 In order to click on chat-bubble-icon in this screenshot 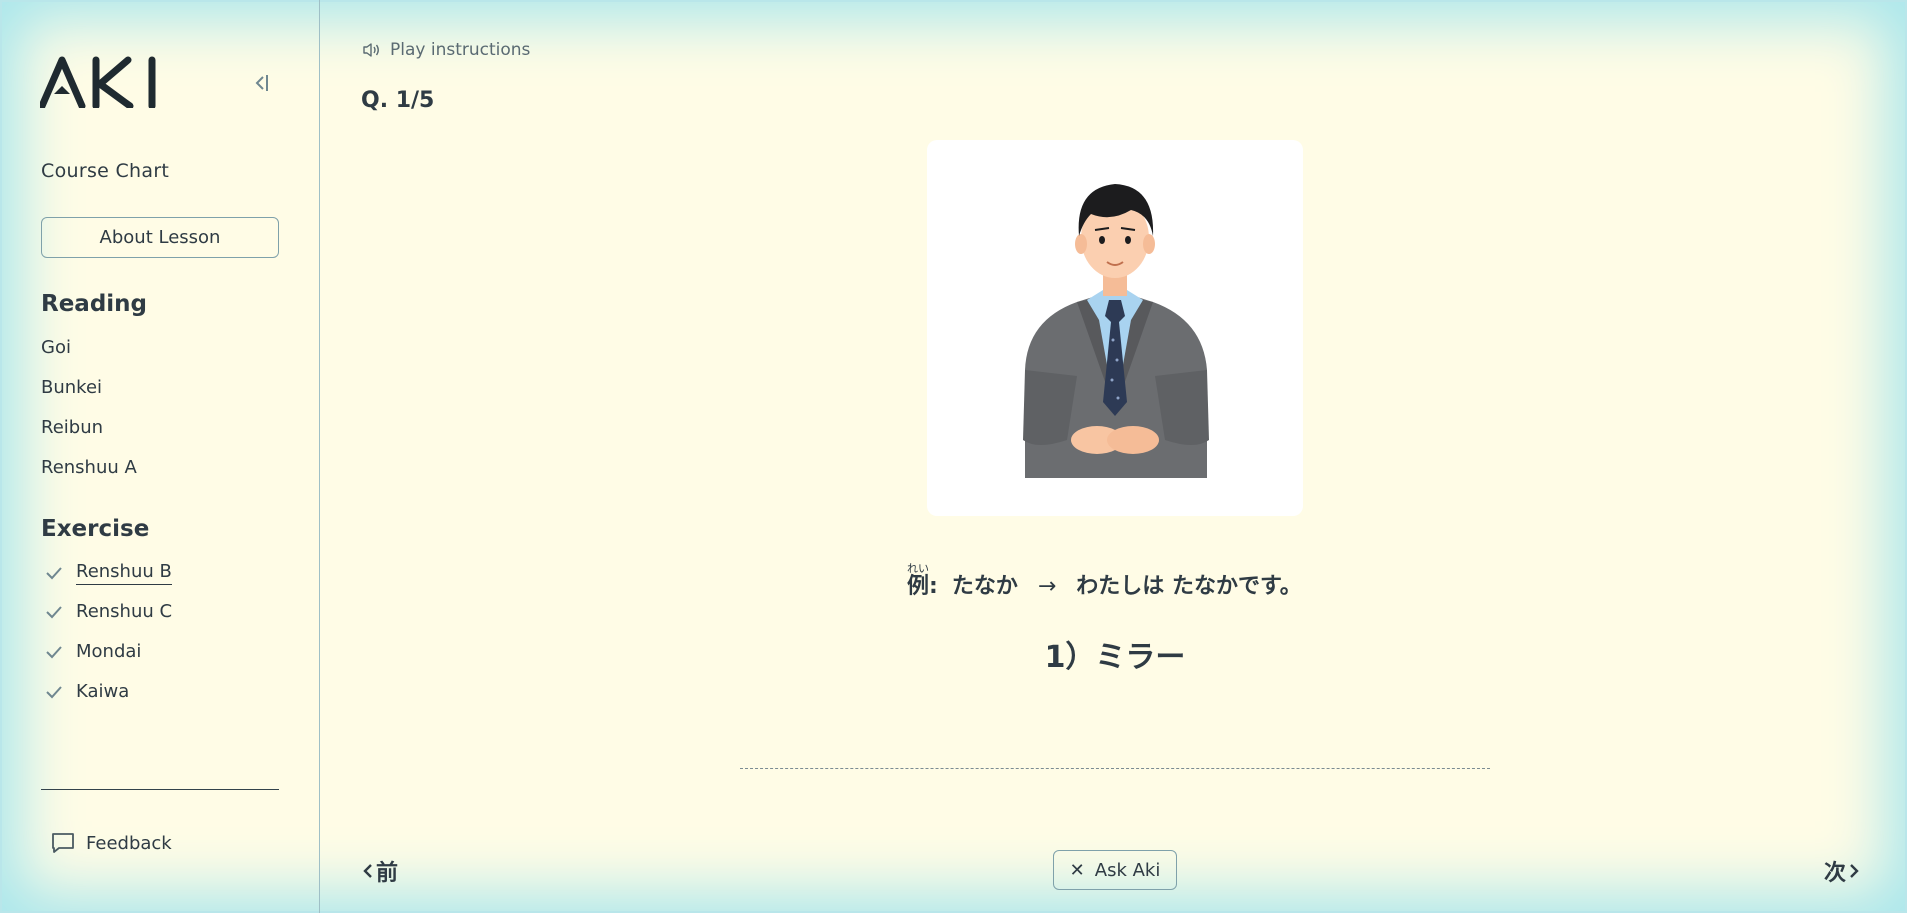, I will do `click(63, 843)`.